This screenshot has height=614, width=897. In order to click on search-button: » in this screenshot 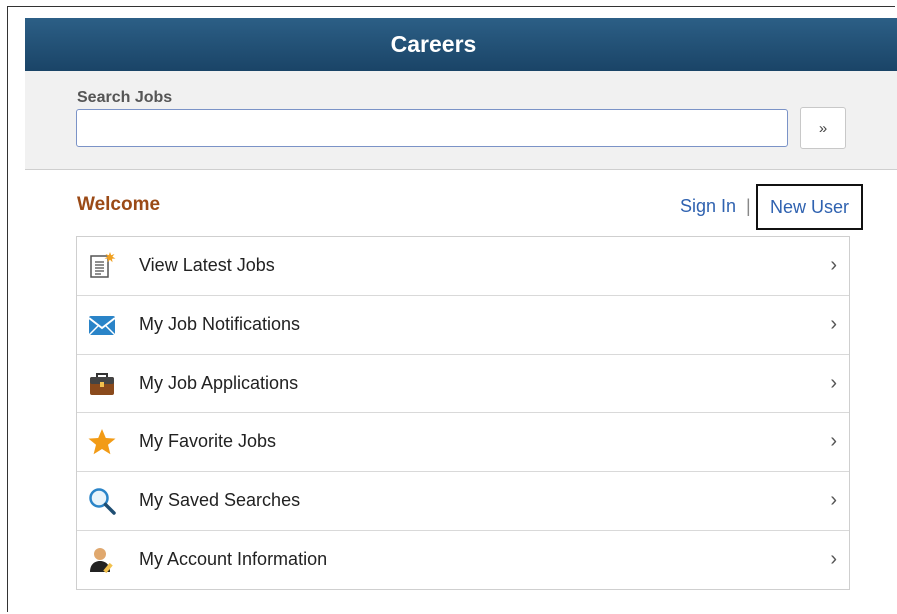, I will do `click(823, 128)`.